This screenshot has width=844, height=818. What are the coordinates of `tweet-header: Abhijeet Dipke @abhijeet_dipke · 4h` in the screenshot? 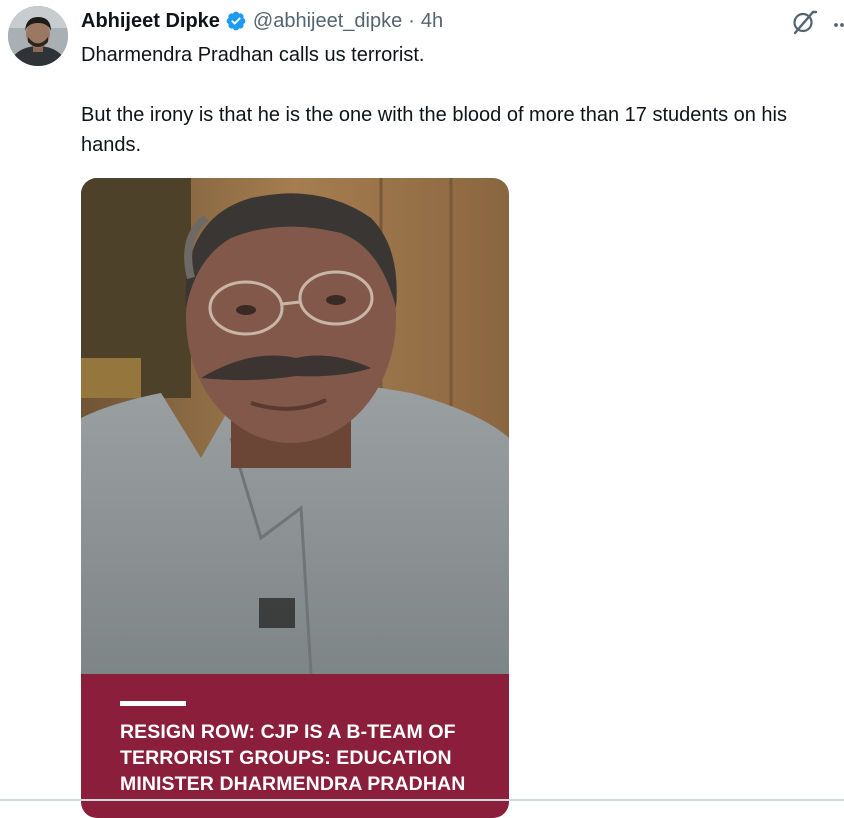 It's located at (262, 21).